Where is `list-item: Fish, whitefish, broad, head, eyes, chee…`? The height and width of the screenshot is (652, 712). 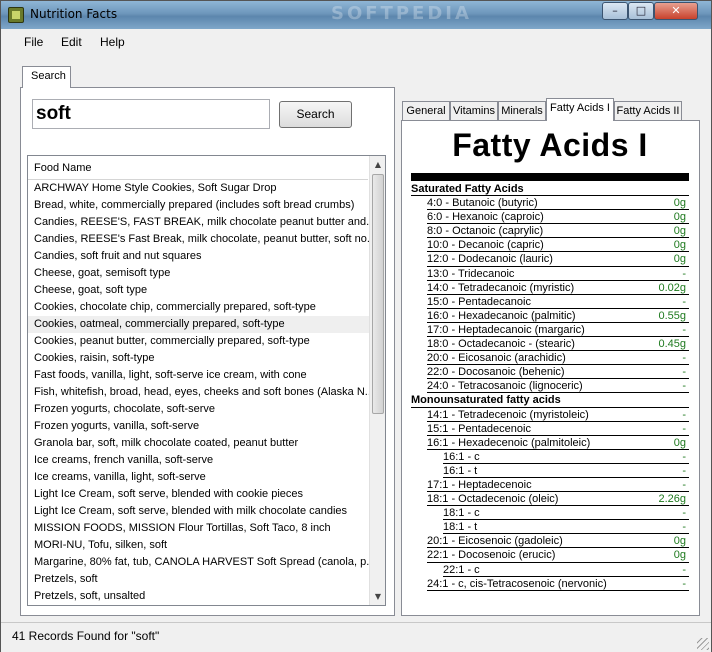
list-item: Fish, whitefish, broad, head, eyes, chee… is located at coordinates (198, 392).